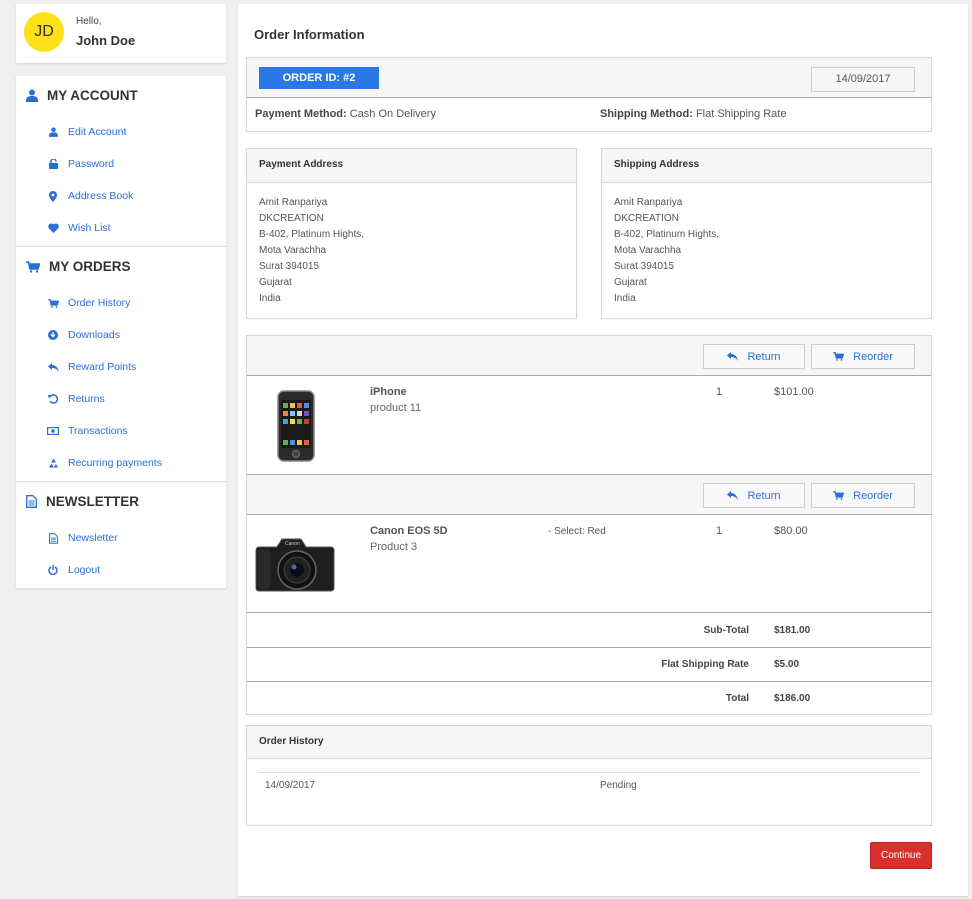 This screenshot has width=972, height=899. I want to click on divider, so click(589, 772).